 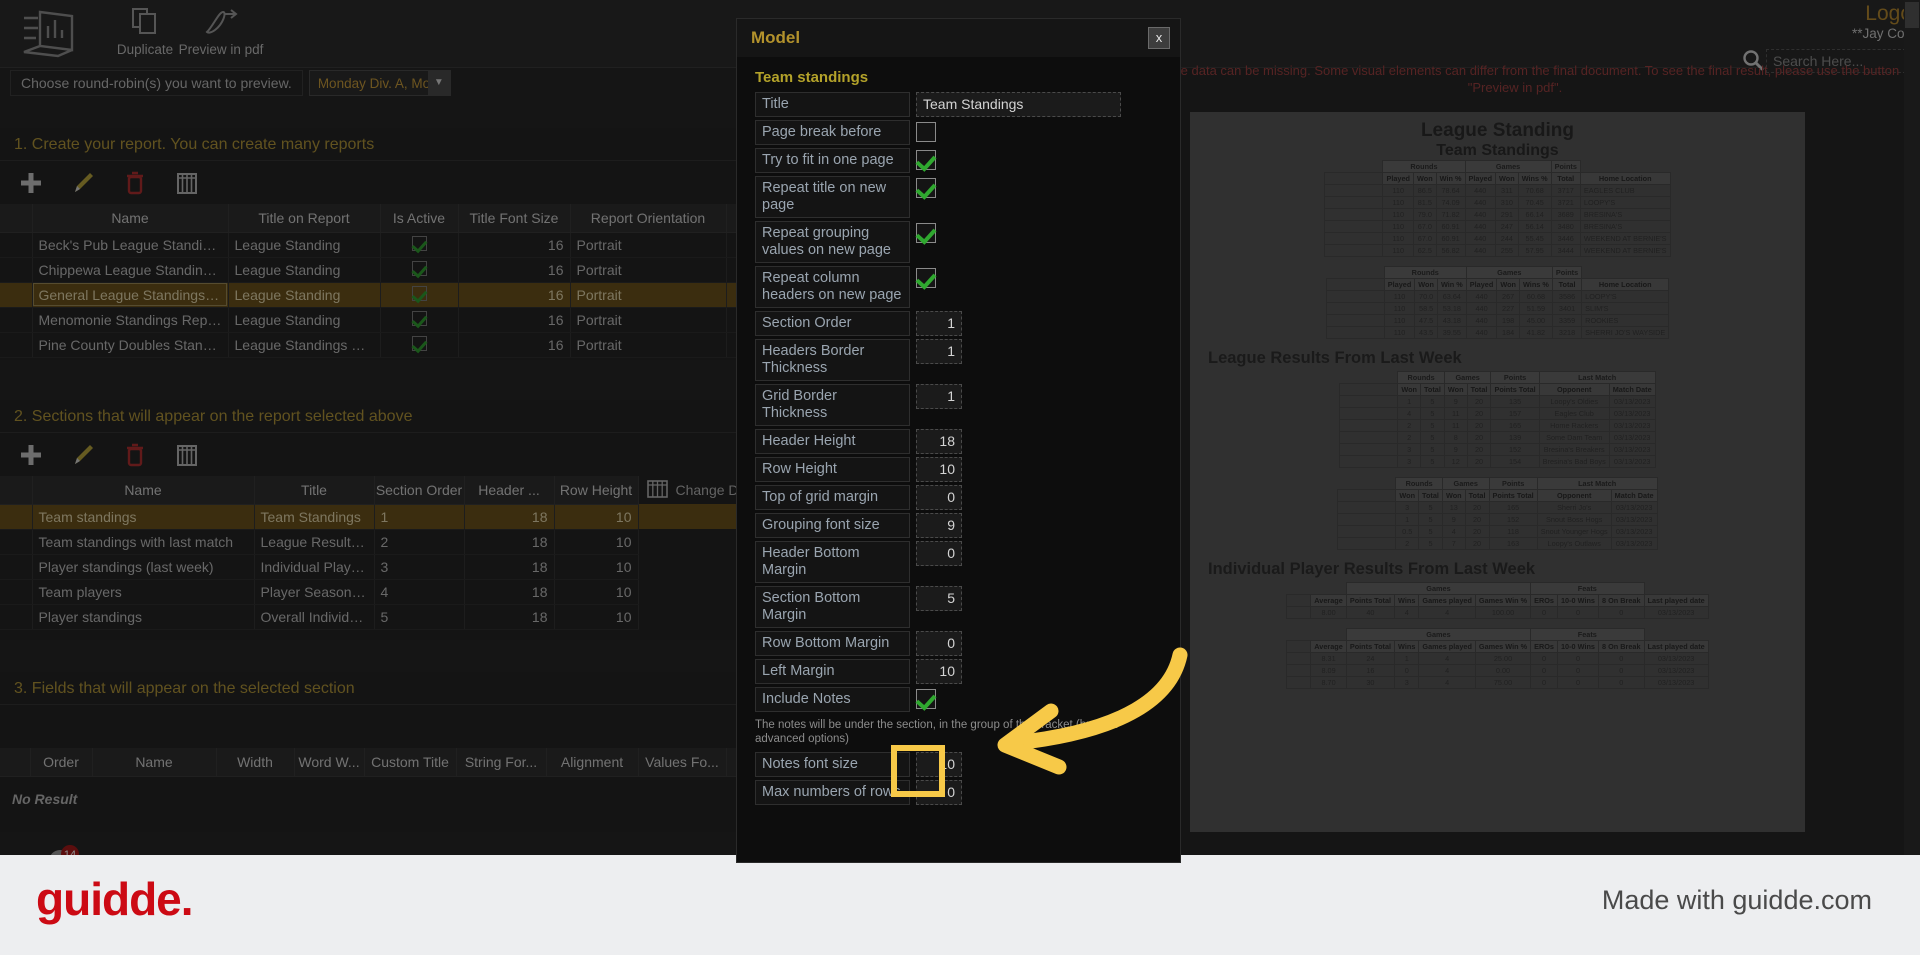 I want to click on reports-col-title: Title on Report, so click(x=304, y=218).